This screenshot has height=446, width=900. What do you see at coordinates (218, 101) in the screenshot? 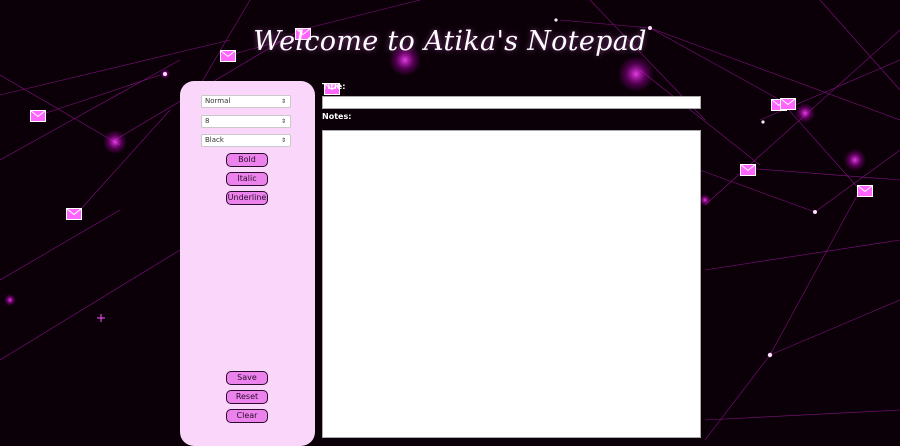
I see `font-style-value: Normal` at bounding box center [218, 101].